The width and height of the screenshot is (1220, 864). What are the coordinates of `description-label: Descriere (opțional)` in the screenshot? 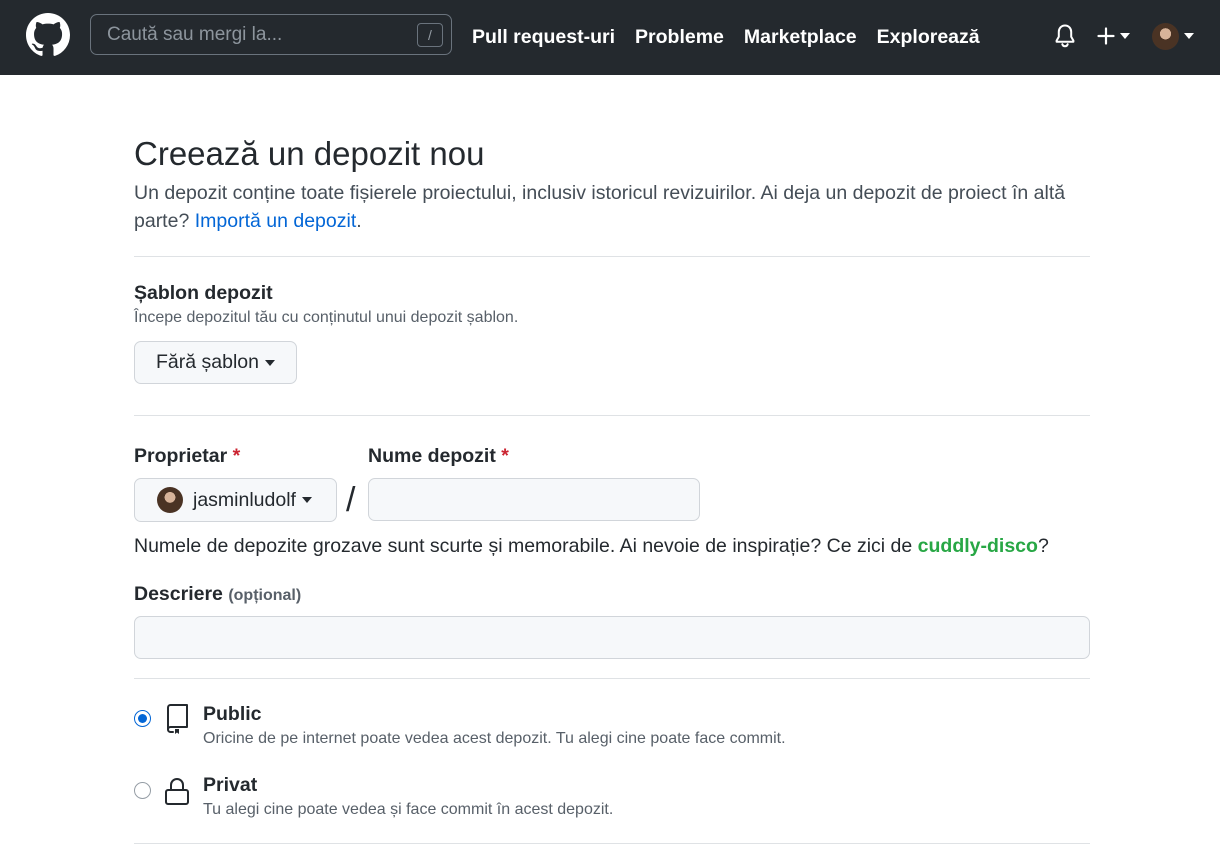 It's located at (217, 594).